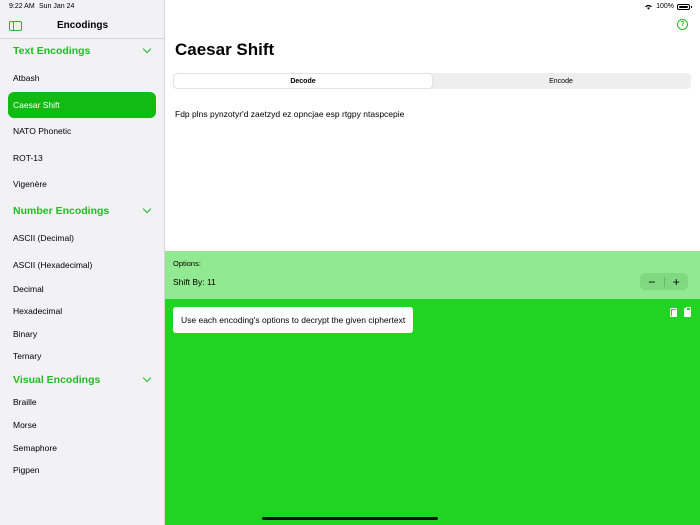 The width and height of the screenshot is (700, 525). What do you see at coordinates (52, 51) in the screenshot?
I see `section-label: Text Encodings` at bounding box center [52, 51].